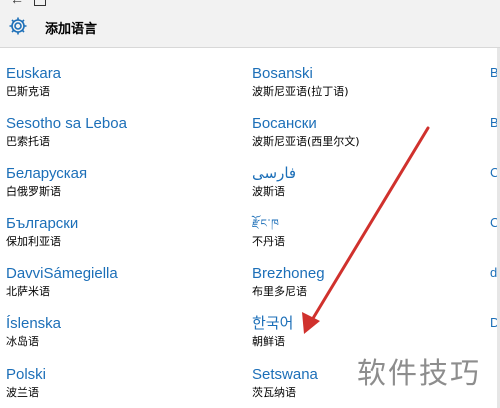 This screenshot has width=500, height=408. I want to click on language-native-name: རྫོང་ཁ, so click(266, 224).